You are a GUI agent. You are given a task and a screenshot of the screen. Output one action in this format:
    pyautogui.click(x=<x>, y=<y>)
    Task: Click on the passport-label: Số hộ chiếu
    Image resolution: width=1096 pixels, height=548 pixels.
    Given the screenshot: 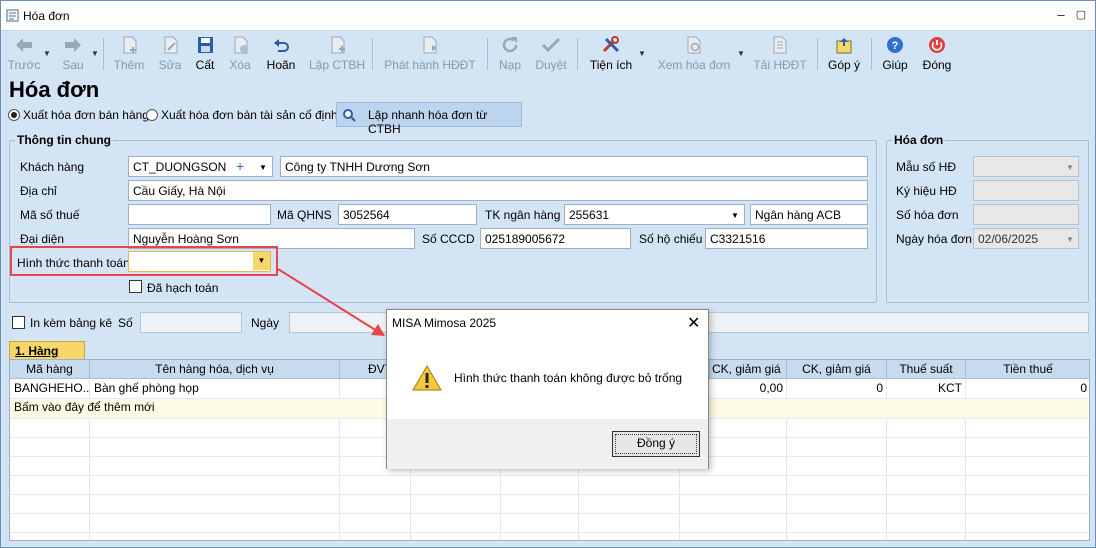 What is the action you would take?
    pyautogui.click(x=671, y=239)
    